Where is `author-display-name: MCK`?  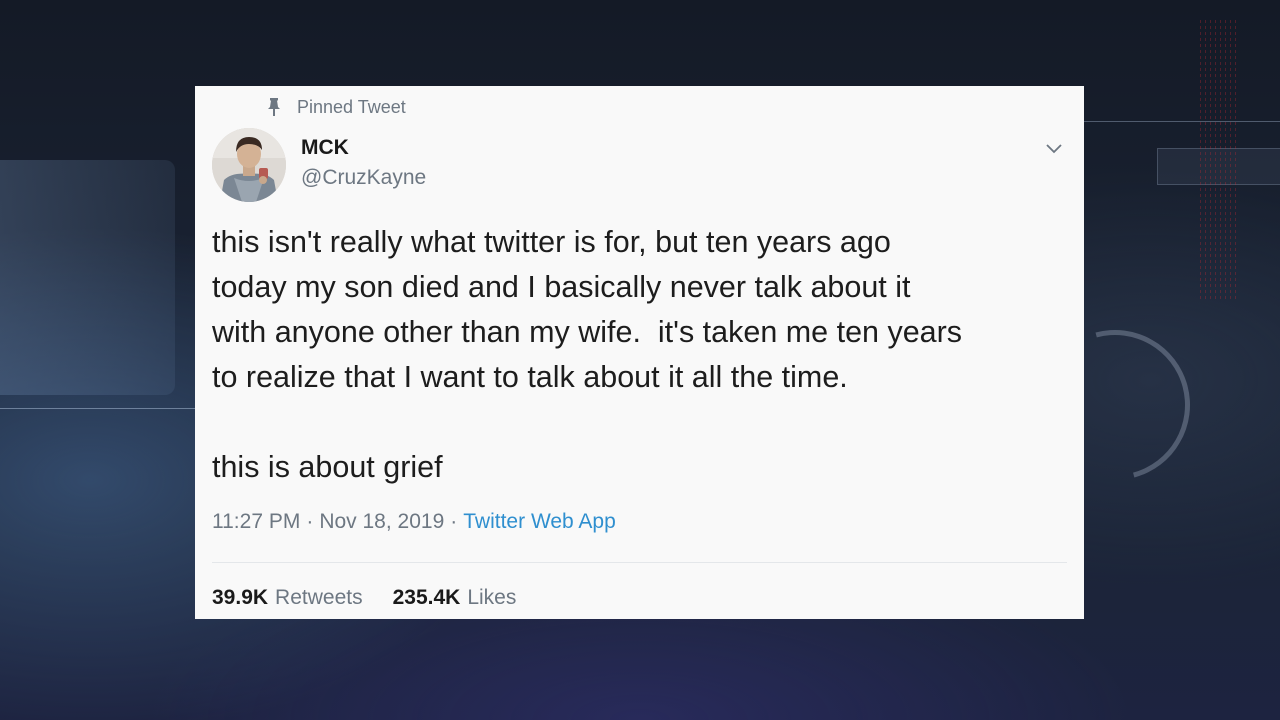
author-display-name: MCK is located at coordinates (325, 148).